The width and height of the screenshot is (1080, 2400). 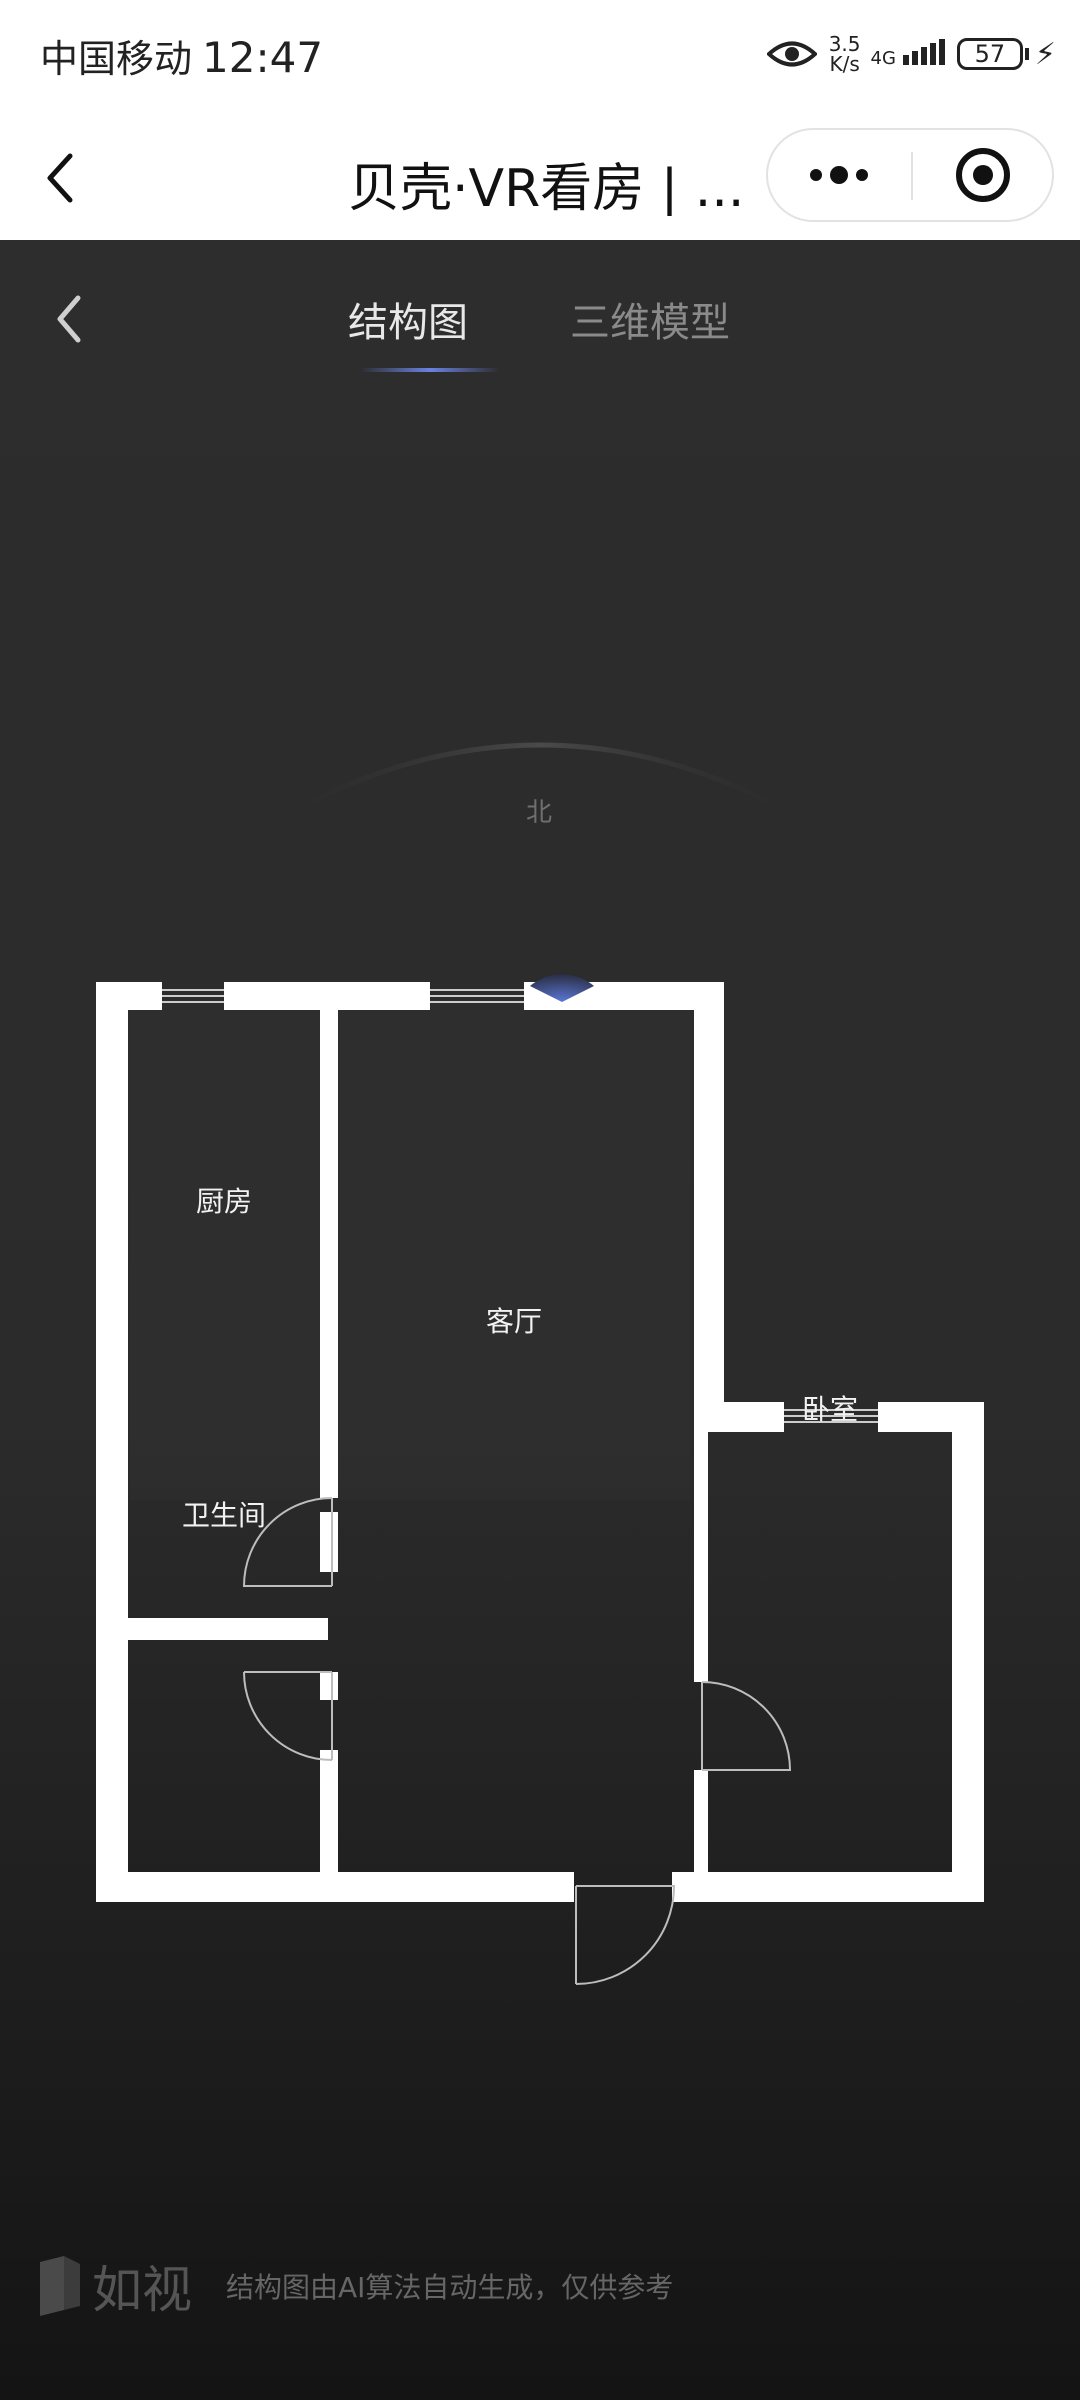 I want to click on speed-unit: K/s, so click(x=844, y=64).